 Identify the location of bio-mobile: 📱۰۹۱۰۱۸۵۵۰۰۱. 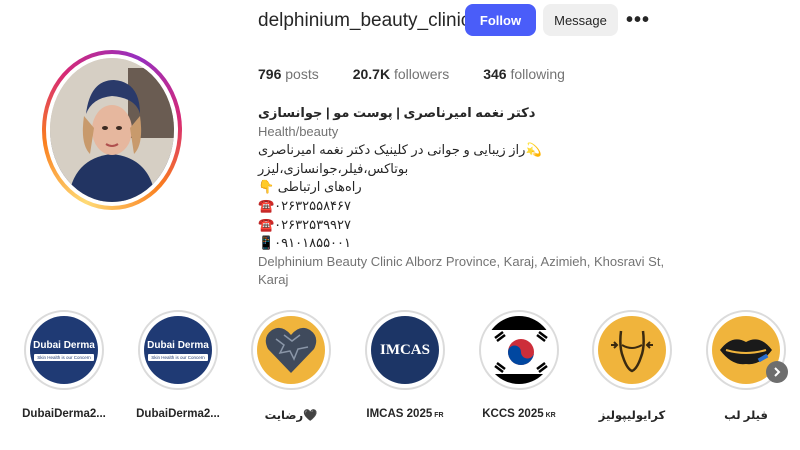
(304, 243).